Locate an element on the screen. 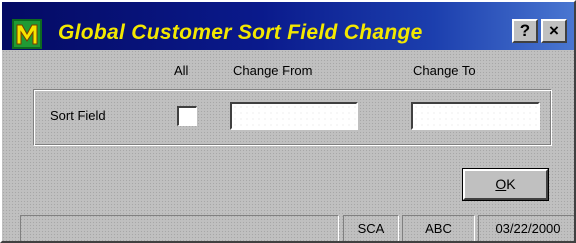 The height and width of the screenshot is (243, 576). close-x-icon: × is located at coordinates (554, 30).